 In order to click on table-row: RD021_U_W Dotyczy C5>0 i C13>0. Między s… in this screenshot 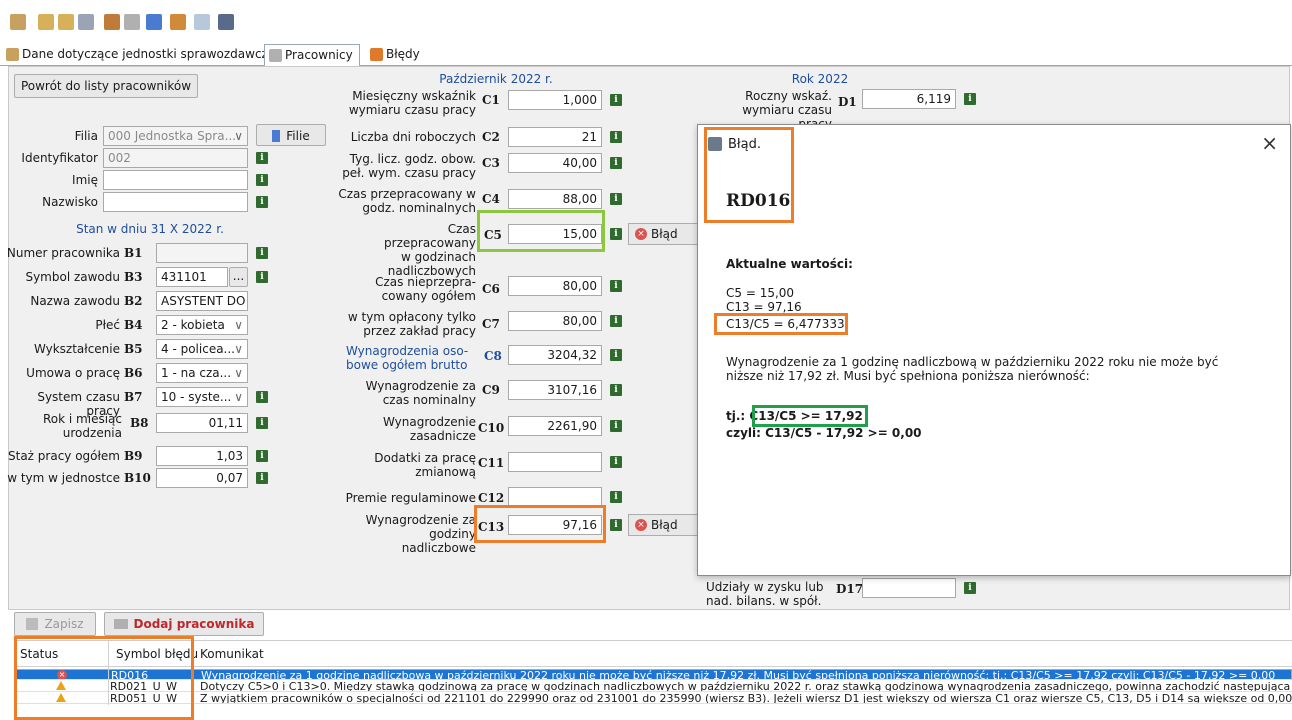, I will do `click(653, 686)`.